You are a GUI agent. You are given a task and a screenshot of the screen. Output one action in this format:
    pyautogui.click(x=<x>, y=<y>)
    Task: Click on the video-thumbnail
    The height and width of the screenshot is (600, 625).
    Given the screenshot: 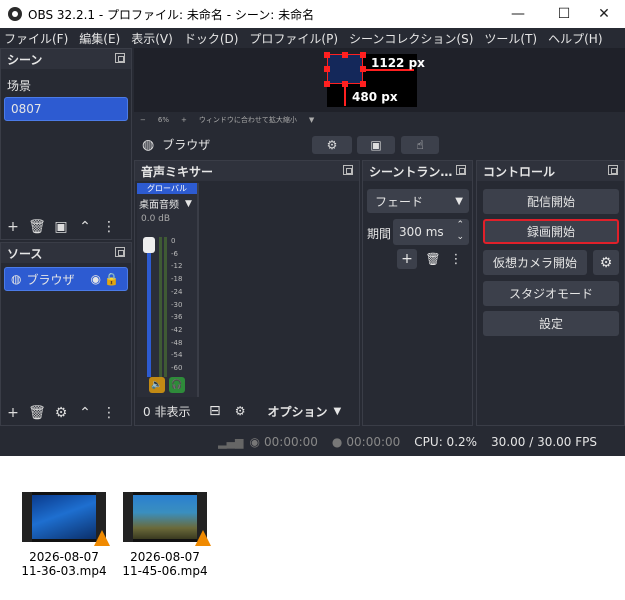 What is the action you would take?
    pyautogui.click(x=167, y=519)
    